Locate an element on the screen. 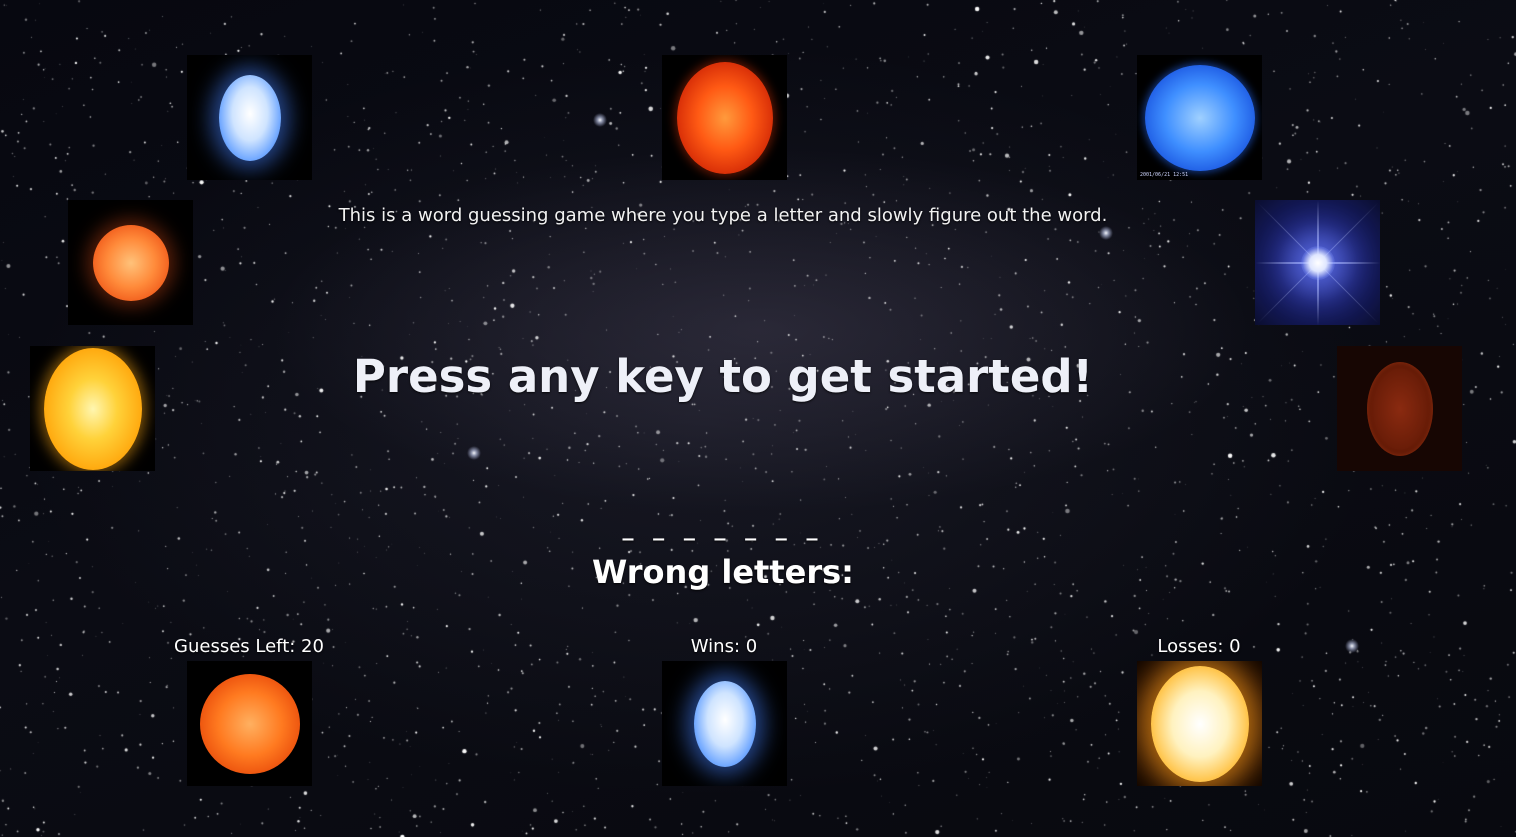 The width and height of the screenshot is (1516, 837). blue-sun-icon is located at coordinates (1199, 117).